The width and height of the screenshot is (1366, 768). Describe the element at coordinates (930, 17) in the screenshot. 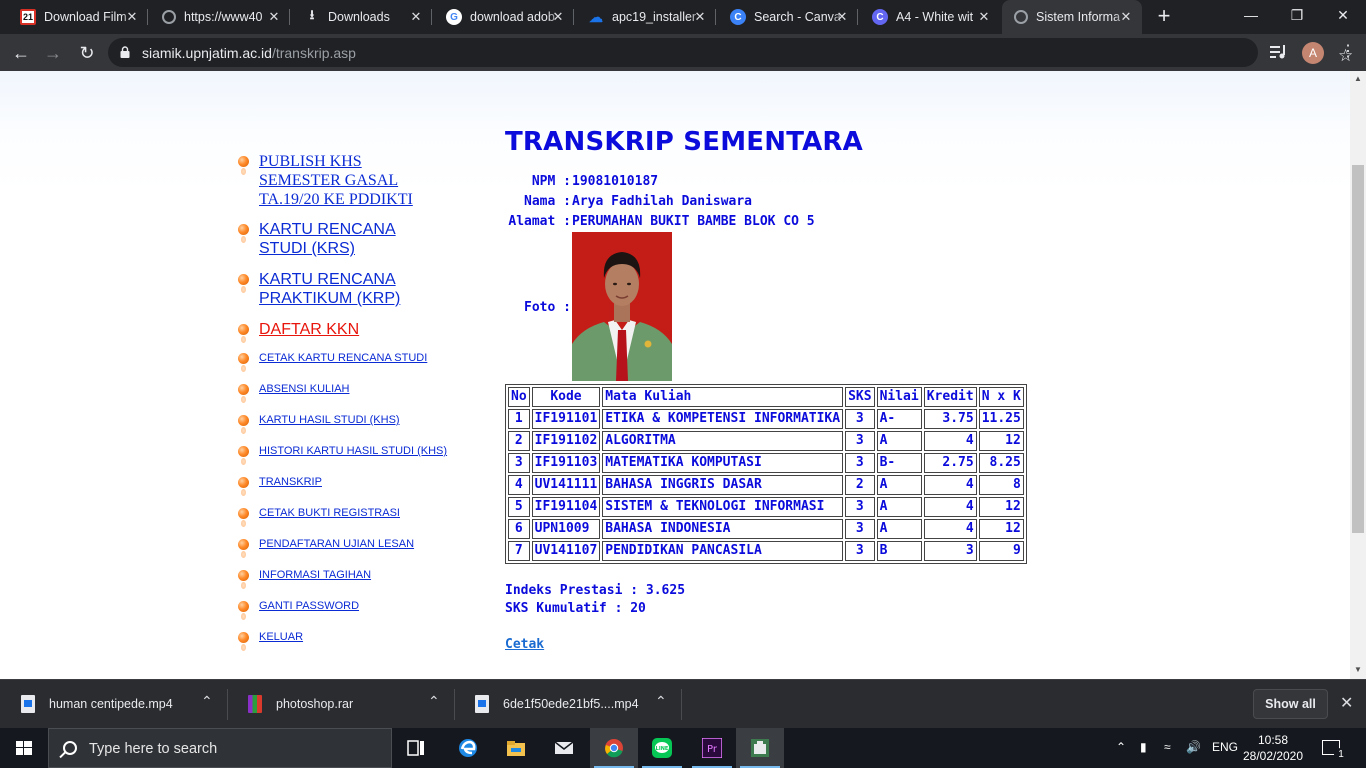

I see `browser-tab: C A4 - White wit ✕` at that location.